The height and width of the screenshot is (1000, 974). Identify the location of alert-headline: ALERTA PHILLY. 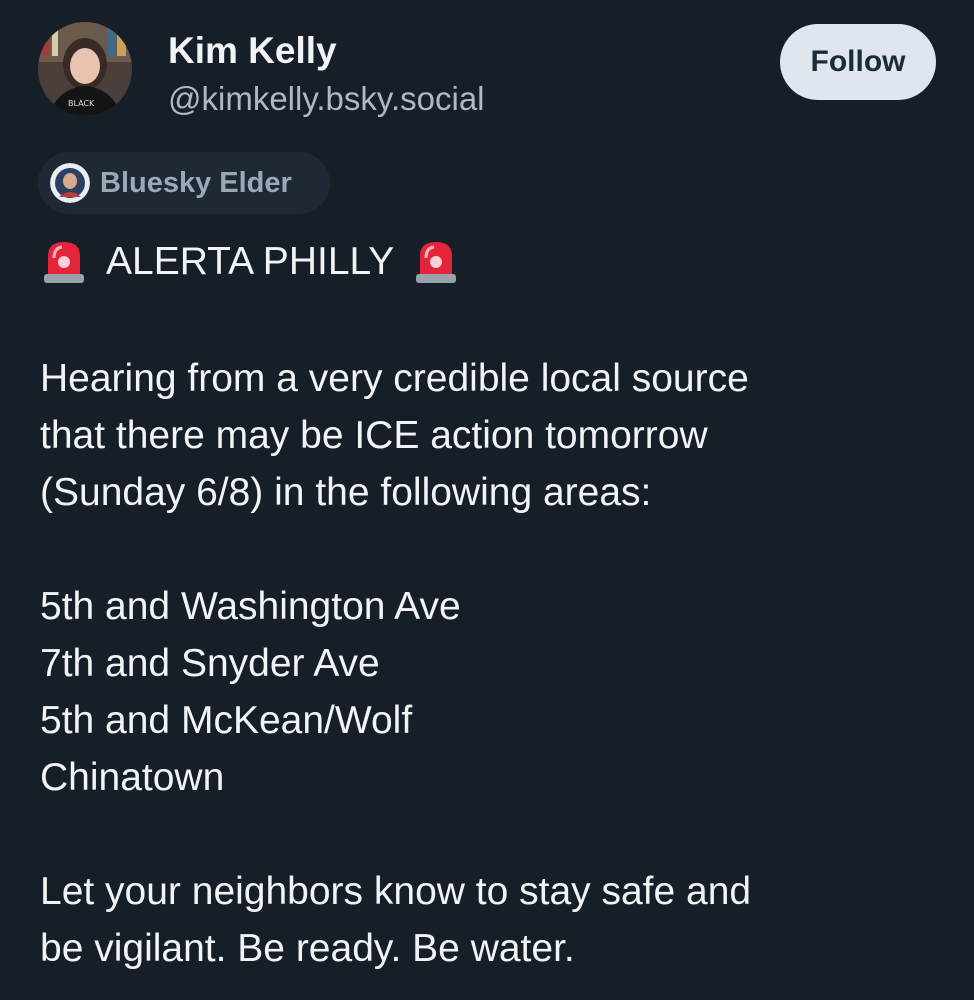
(490, 261).